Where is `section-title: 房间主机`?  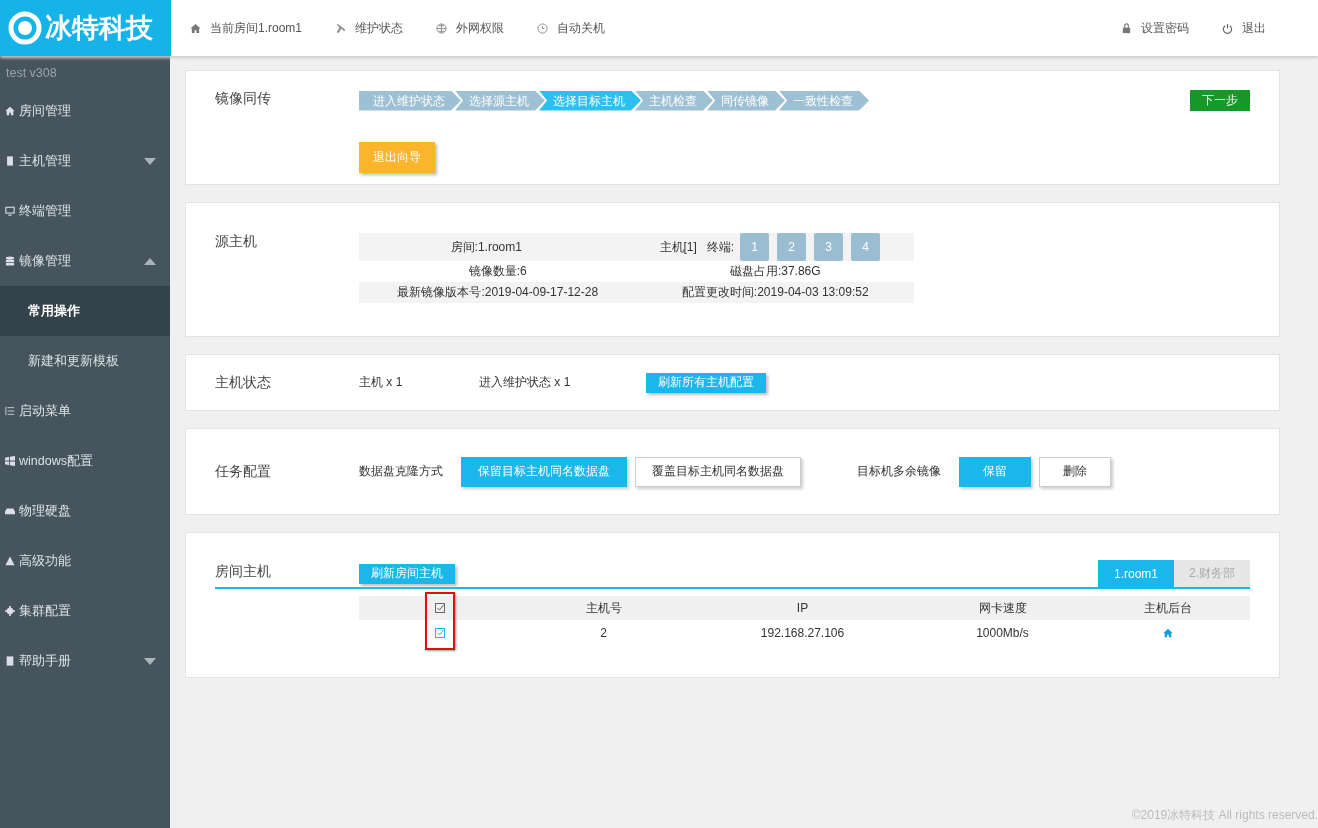 section-title: 房间主机 is located at coordinates (243, 572).